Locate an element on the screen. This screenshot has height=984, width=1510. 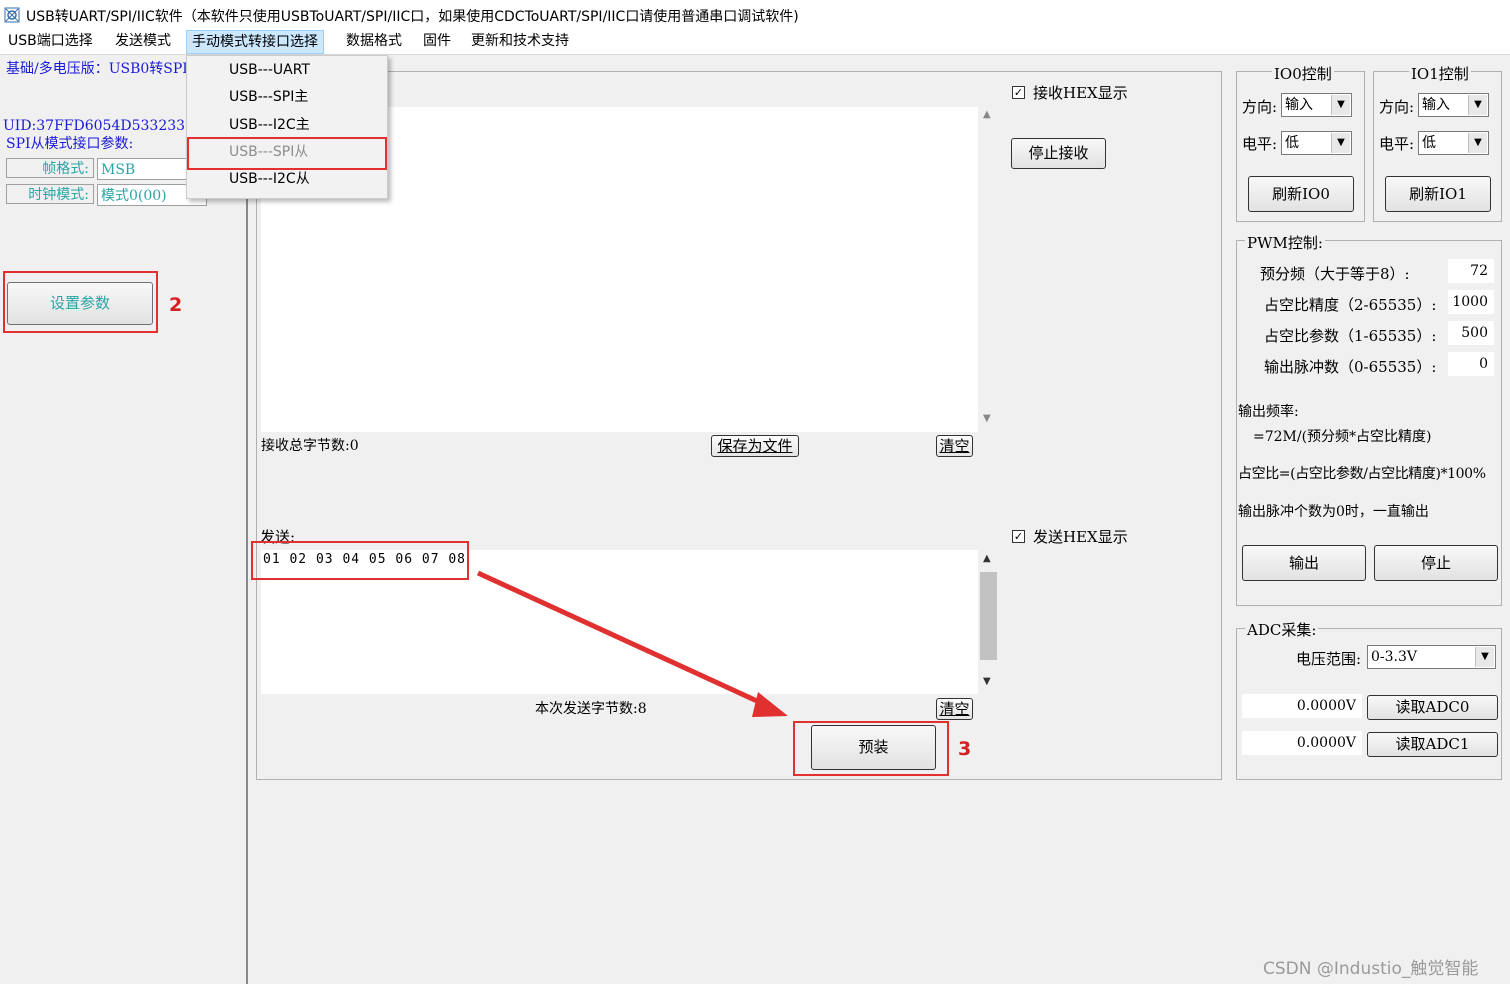
uid-label: UID:37FFD6054D533233654 is located at coordinates (107, 126).